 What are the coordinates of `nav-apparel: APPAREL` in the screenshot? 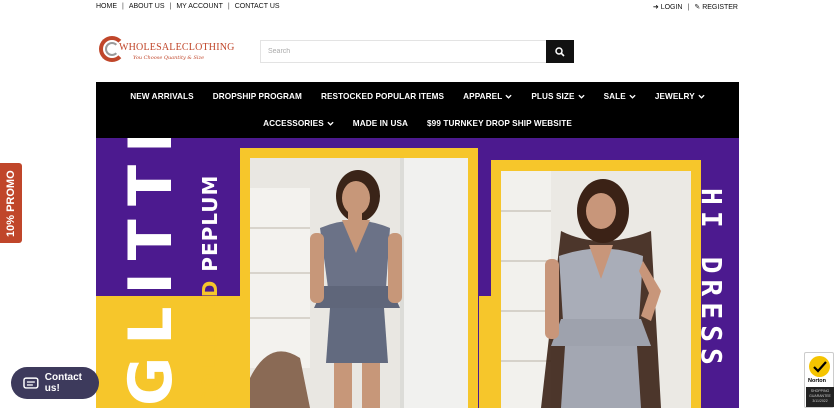 It's located at (487, 96).